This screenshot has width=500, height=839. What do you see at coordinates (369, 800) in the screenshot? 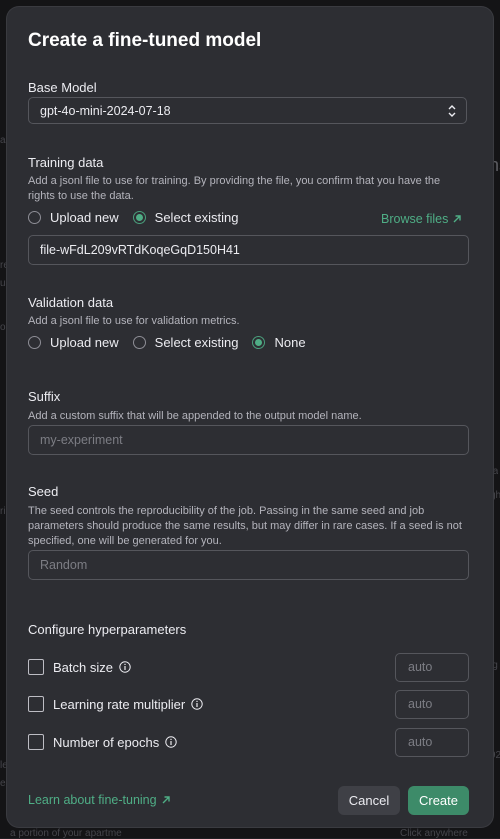
I see `cancel-button: Cancel` at bounding box center [369, 800].